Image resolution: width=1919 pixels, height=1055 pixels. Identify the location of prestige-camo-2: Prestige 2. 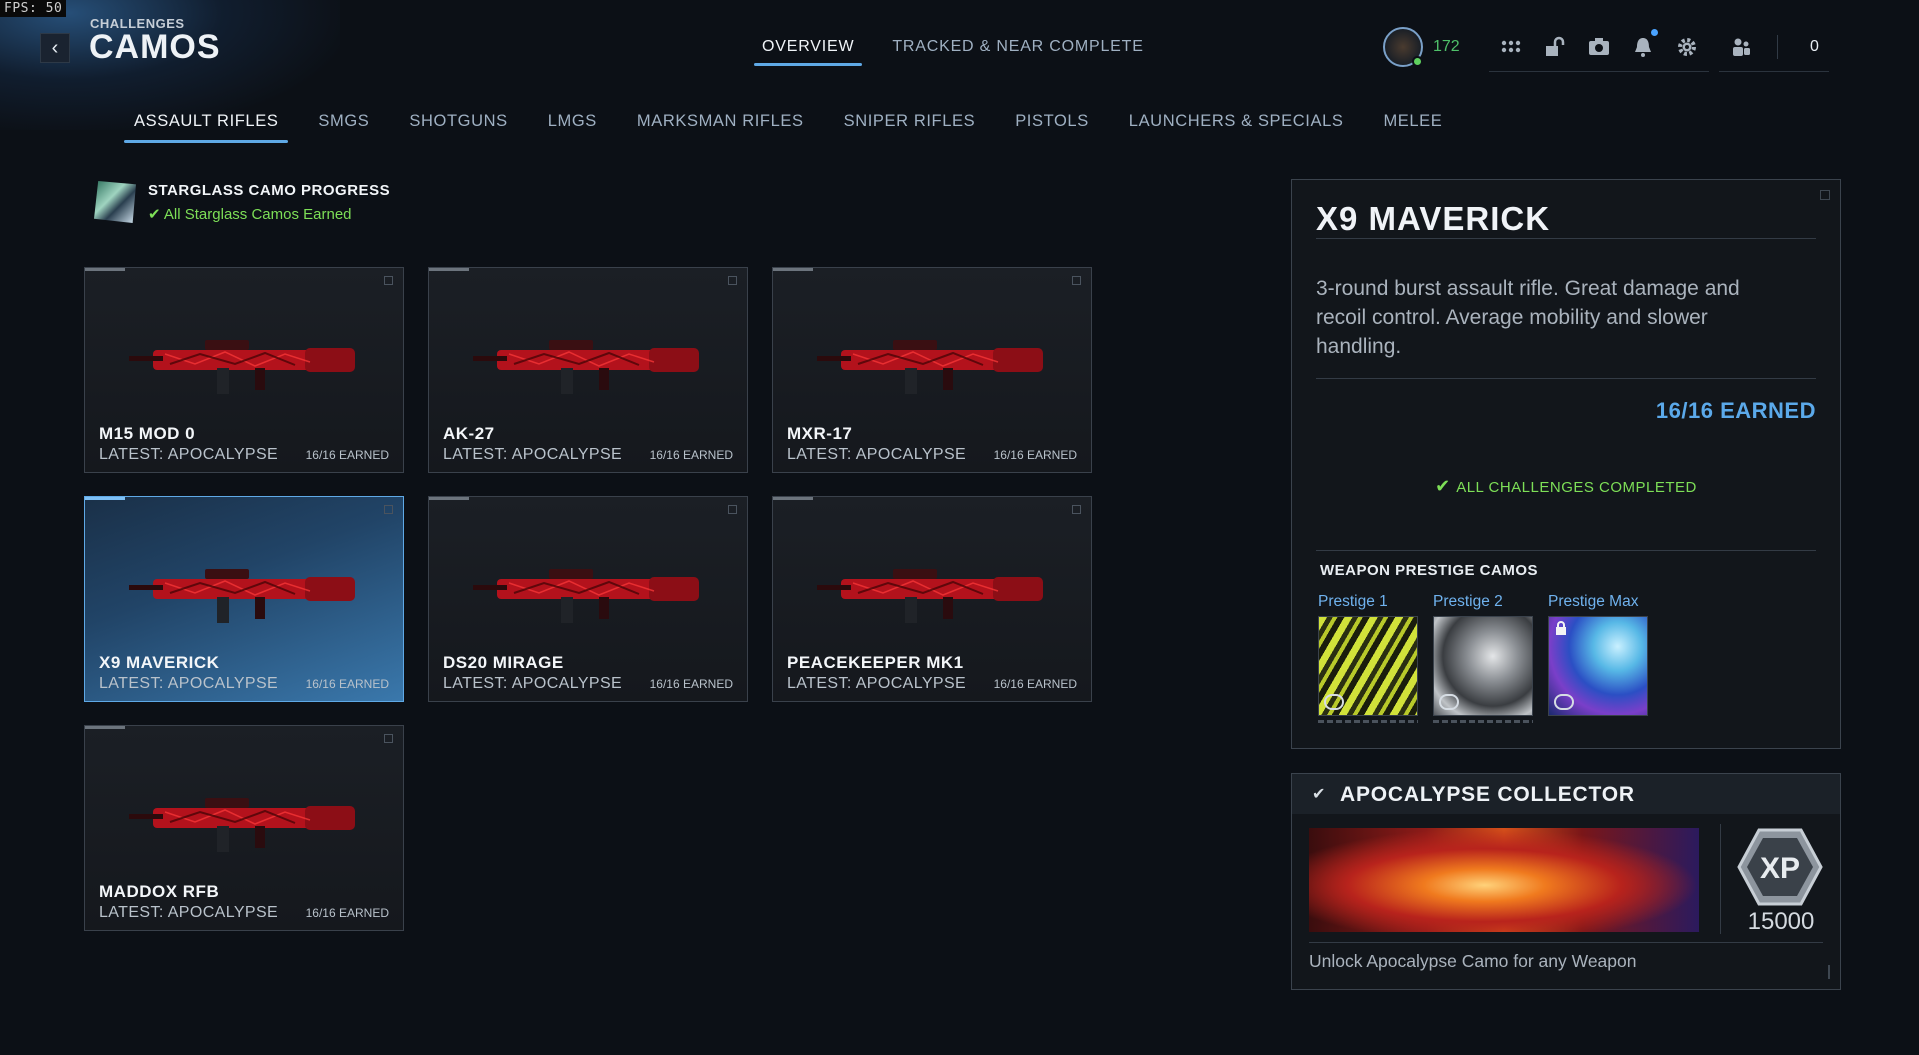
(1483, 658).